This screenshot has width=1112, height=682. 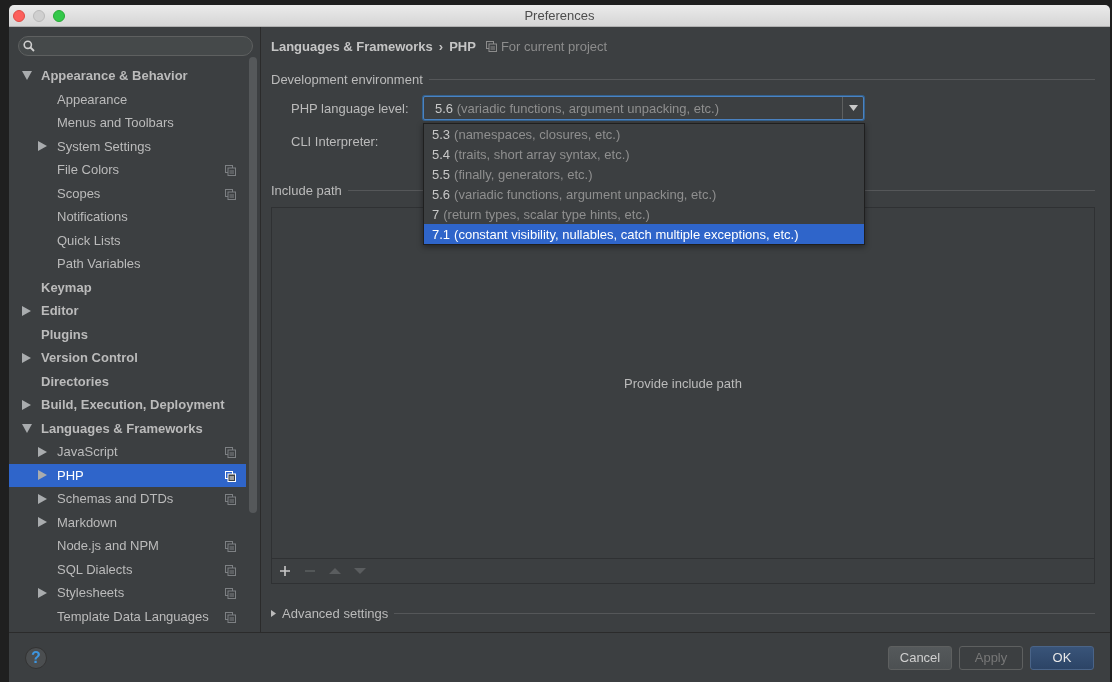 What do you see at coordinates (128, 546) in the screenshot?
I see `tree-item: Node.js and NPM` at bounding box center [128, 546].